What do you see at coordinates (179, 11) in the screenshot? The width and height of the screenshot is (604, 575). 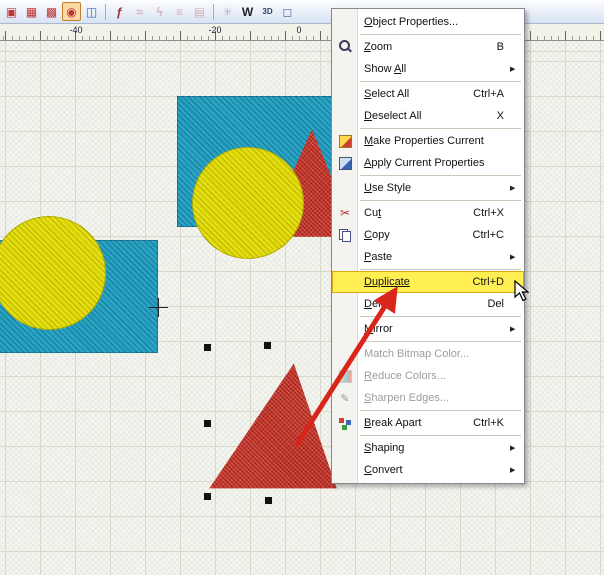 I see `toolbar-icon-satin: ≡` at bounding box center [179, 11].